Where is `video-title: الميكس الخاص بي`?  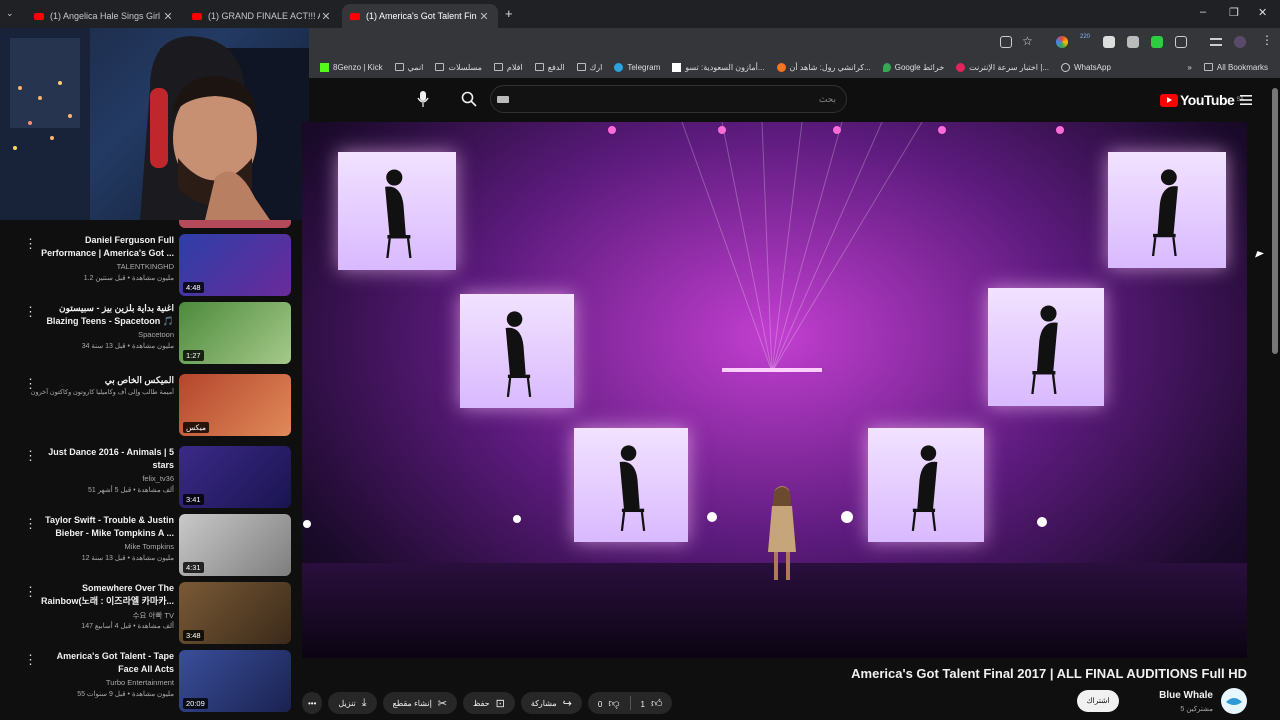 video-title: الميكس الخاص بي is located at coordinates (104, 380).